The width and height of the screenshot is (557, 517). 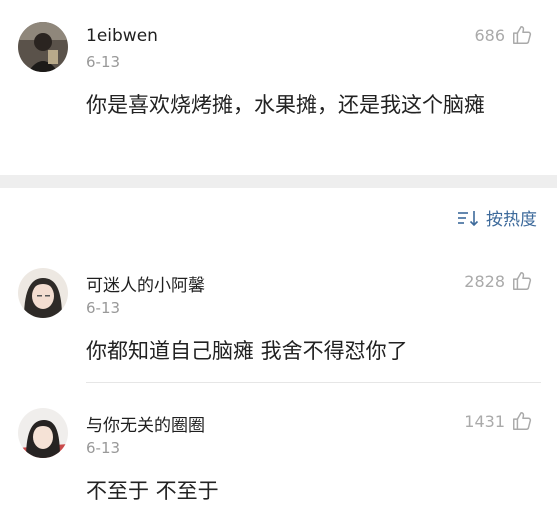 I want to click on username: 1eibwen, so click(x=122, y=36).